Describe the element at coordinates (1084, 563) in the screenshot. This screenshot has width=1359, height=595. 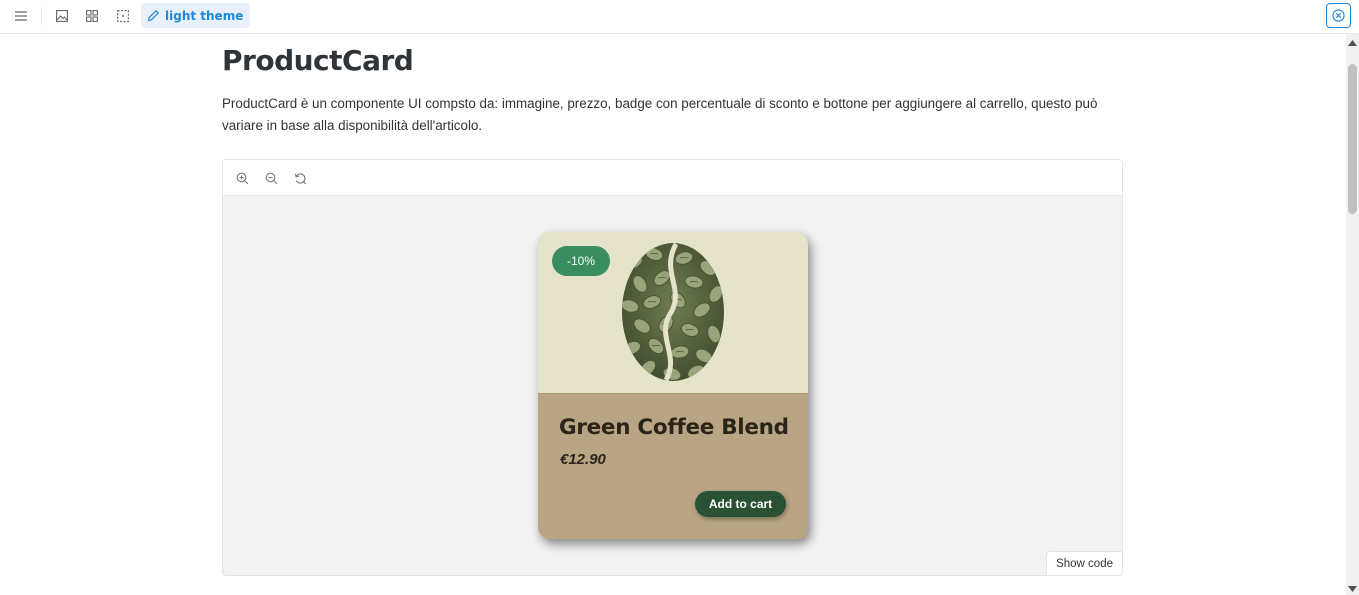
I see `show-code-button: Show code` at that location.